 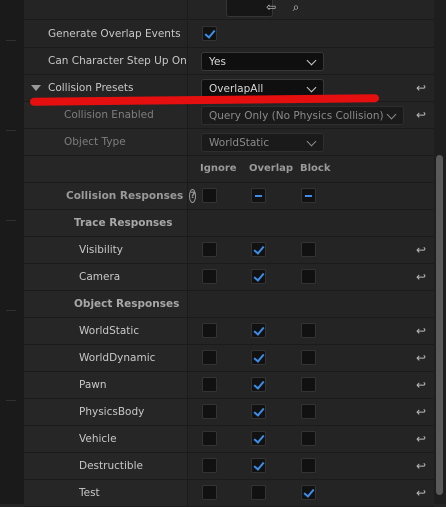 I want to click on collision-enabled-label: Collision Enabled, so click(x=109, y=115).